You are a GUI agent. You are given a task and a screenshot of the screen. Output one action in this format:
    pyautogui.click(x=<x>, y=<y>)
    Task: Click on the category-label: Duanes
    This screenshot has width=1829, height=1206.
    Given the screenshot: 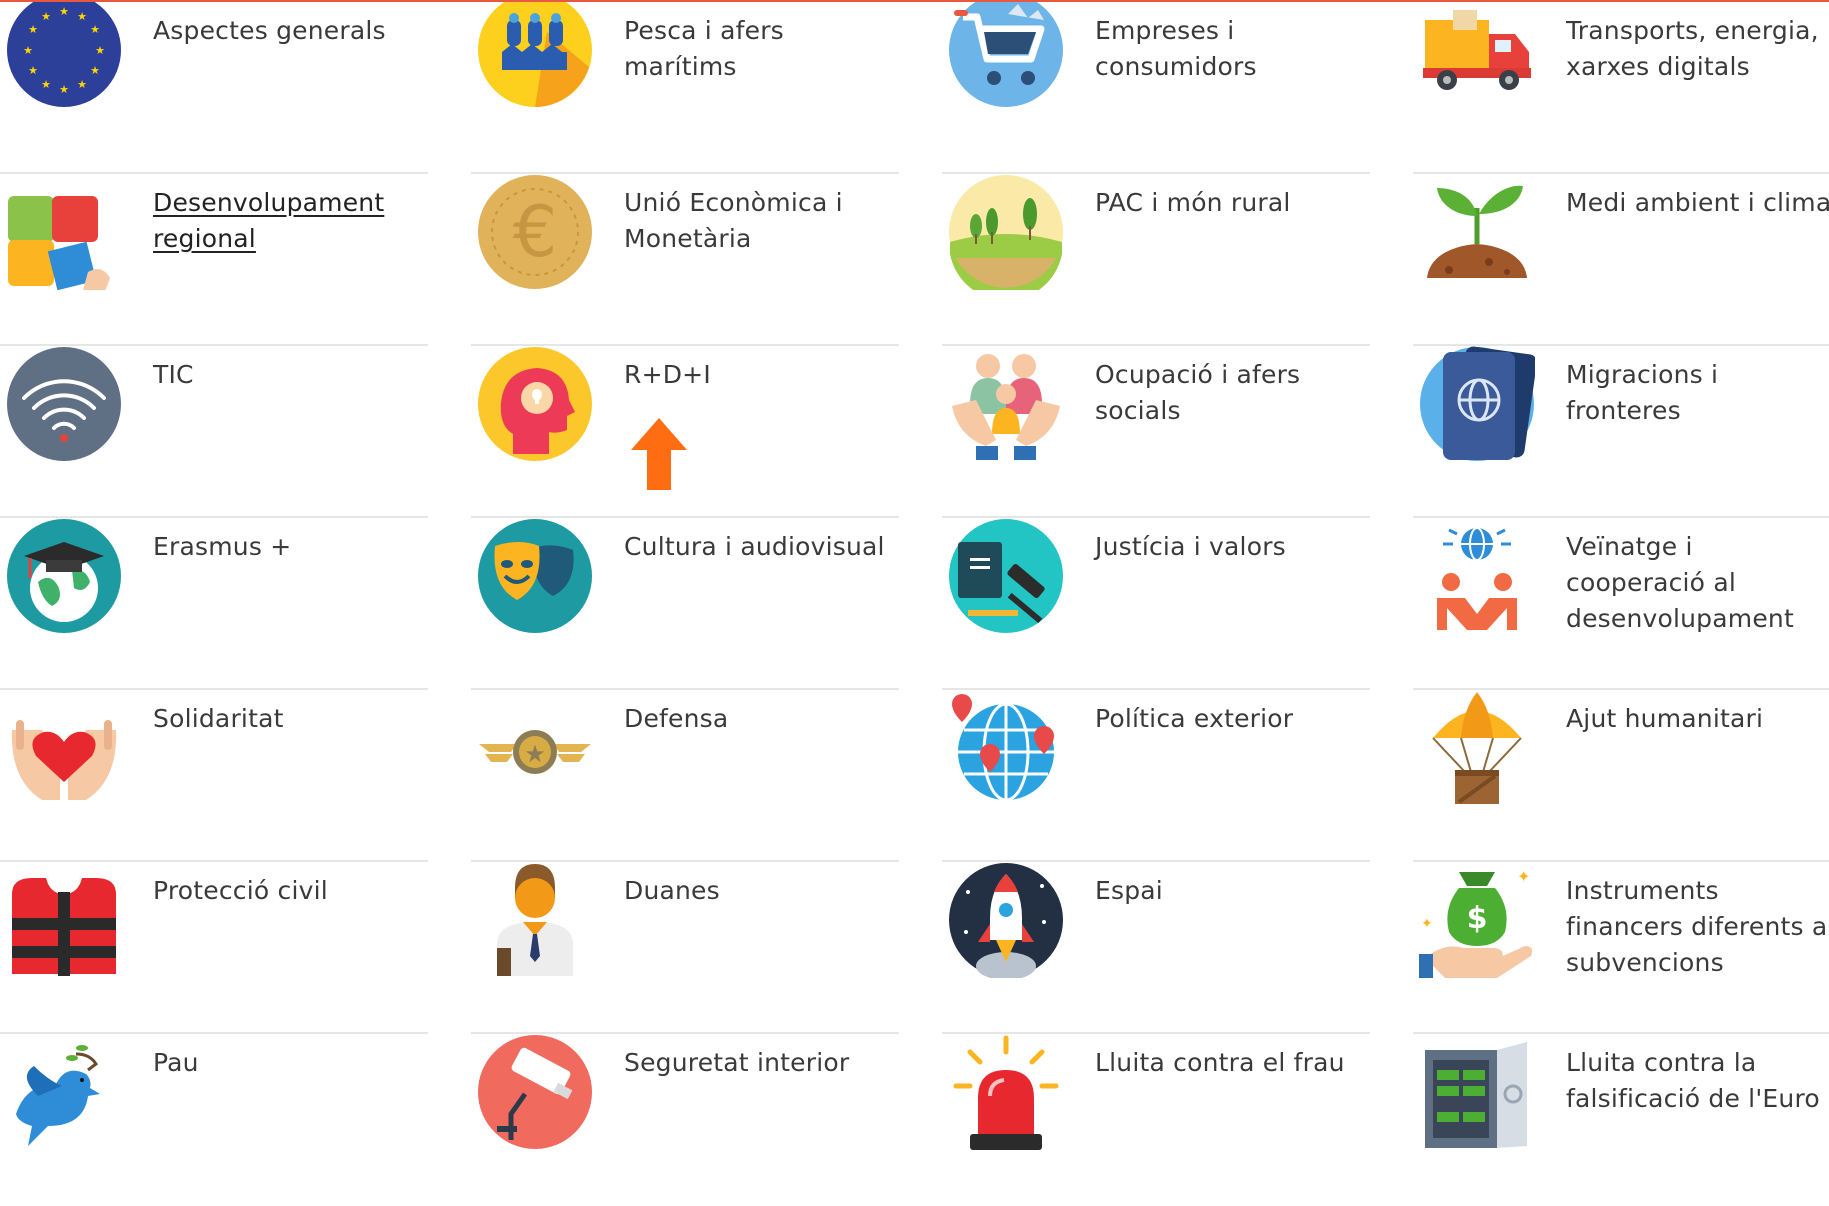 What is the action you would take?
    pyautogui.click(x=760, y=891)
    